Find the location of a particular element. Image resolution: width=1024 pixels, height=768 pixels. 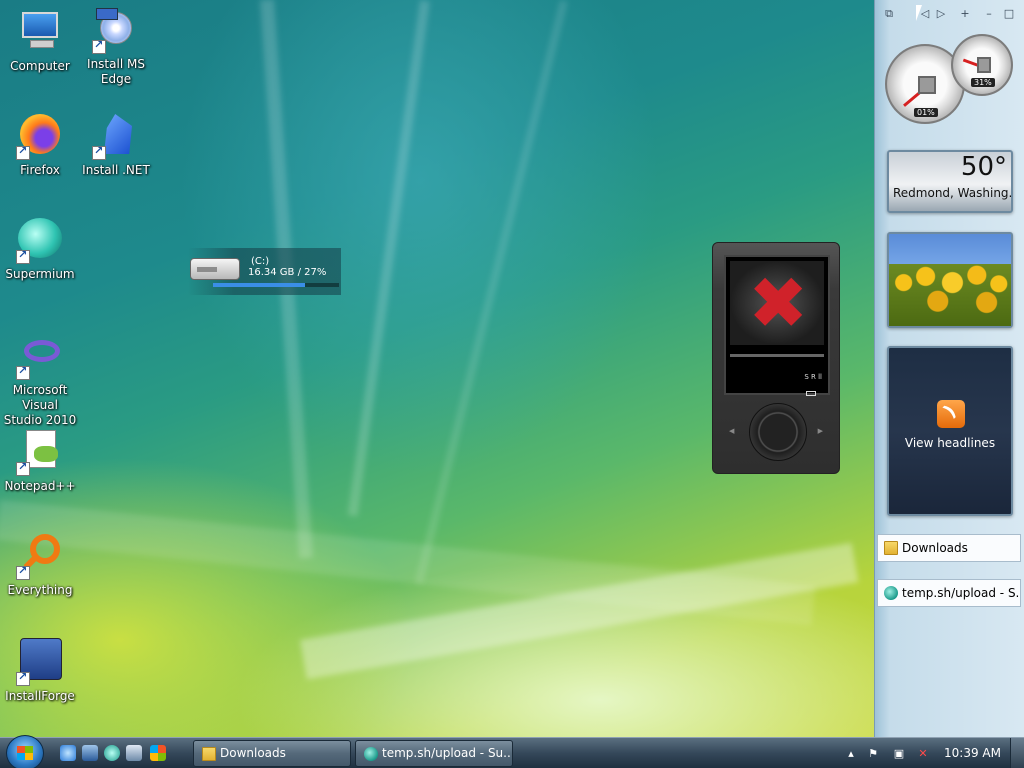

hard-drive-icon is located at coordinates (215, 269).